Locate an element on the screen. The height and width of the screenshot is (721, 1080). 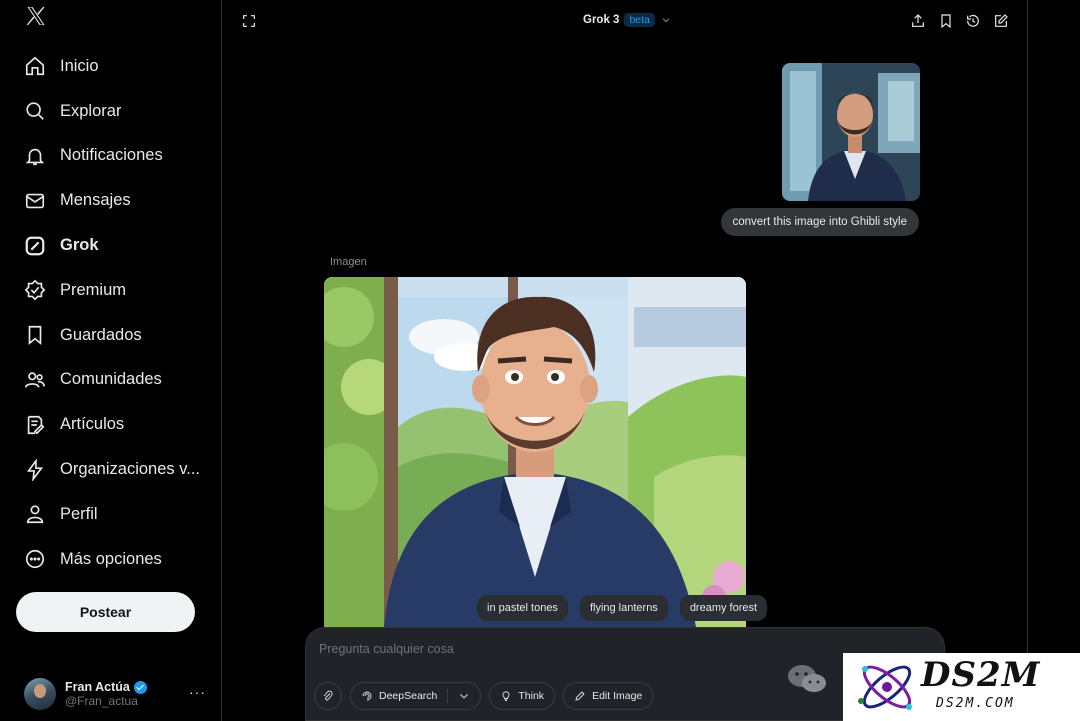
share-icon is located at coordinates (918, 21).